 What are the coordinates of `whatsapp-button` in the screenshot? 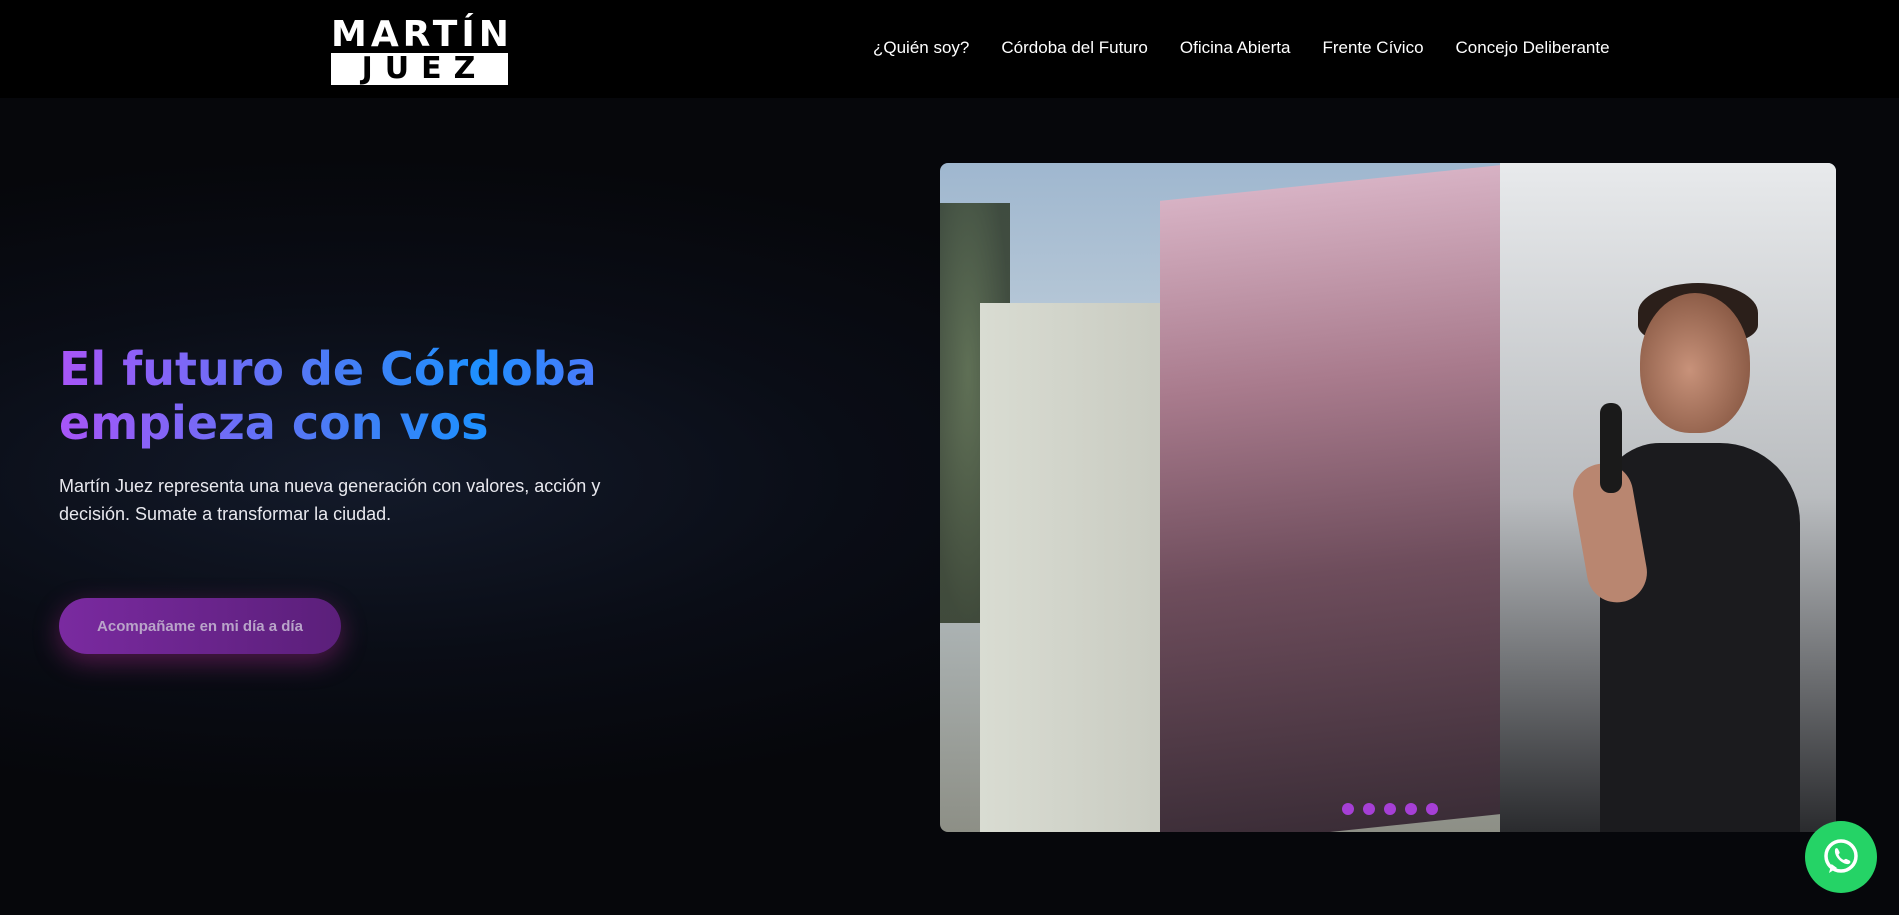 It's located at (1841, 857).